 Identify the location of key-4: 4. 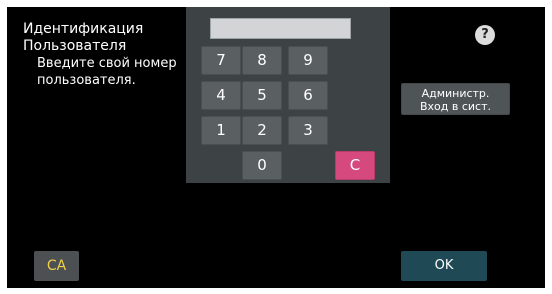
(221, 95).